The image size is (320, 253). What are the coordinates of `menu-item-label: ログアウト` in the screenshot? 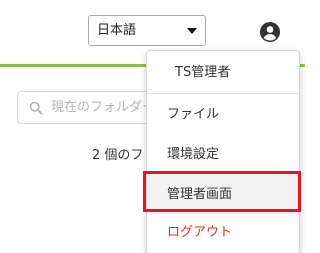 It's located at (200, 232).